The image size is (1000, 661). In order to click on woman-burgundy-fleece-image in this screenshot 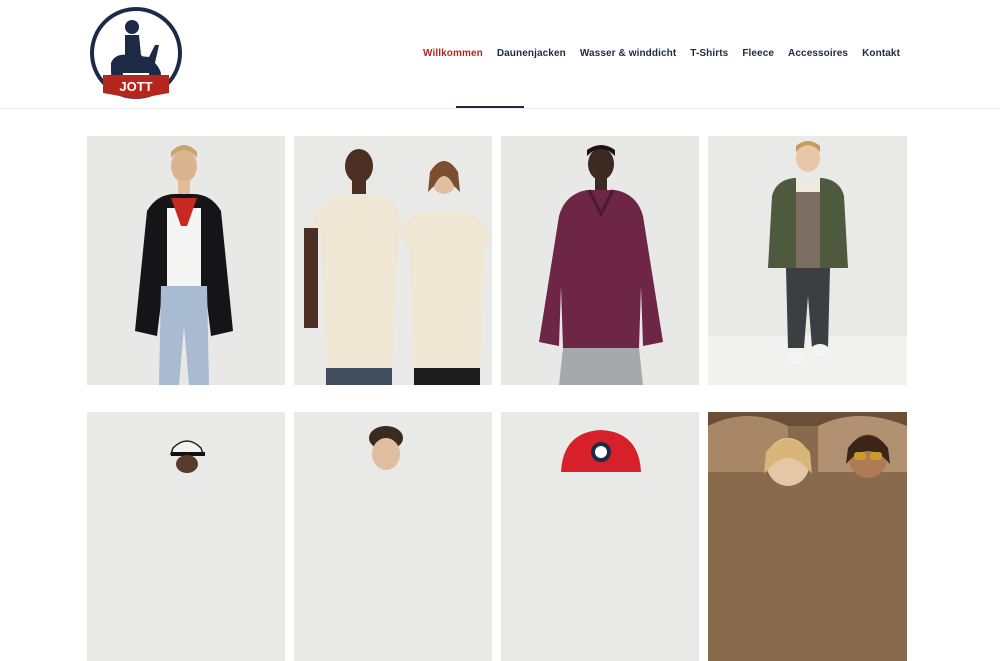, I will do `click(600, 260)`.